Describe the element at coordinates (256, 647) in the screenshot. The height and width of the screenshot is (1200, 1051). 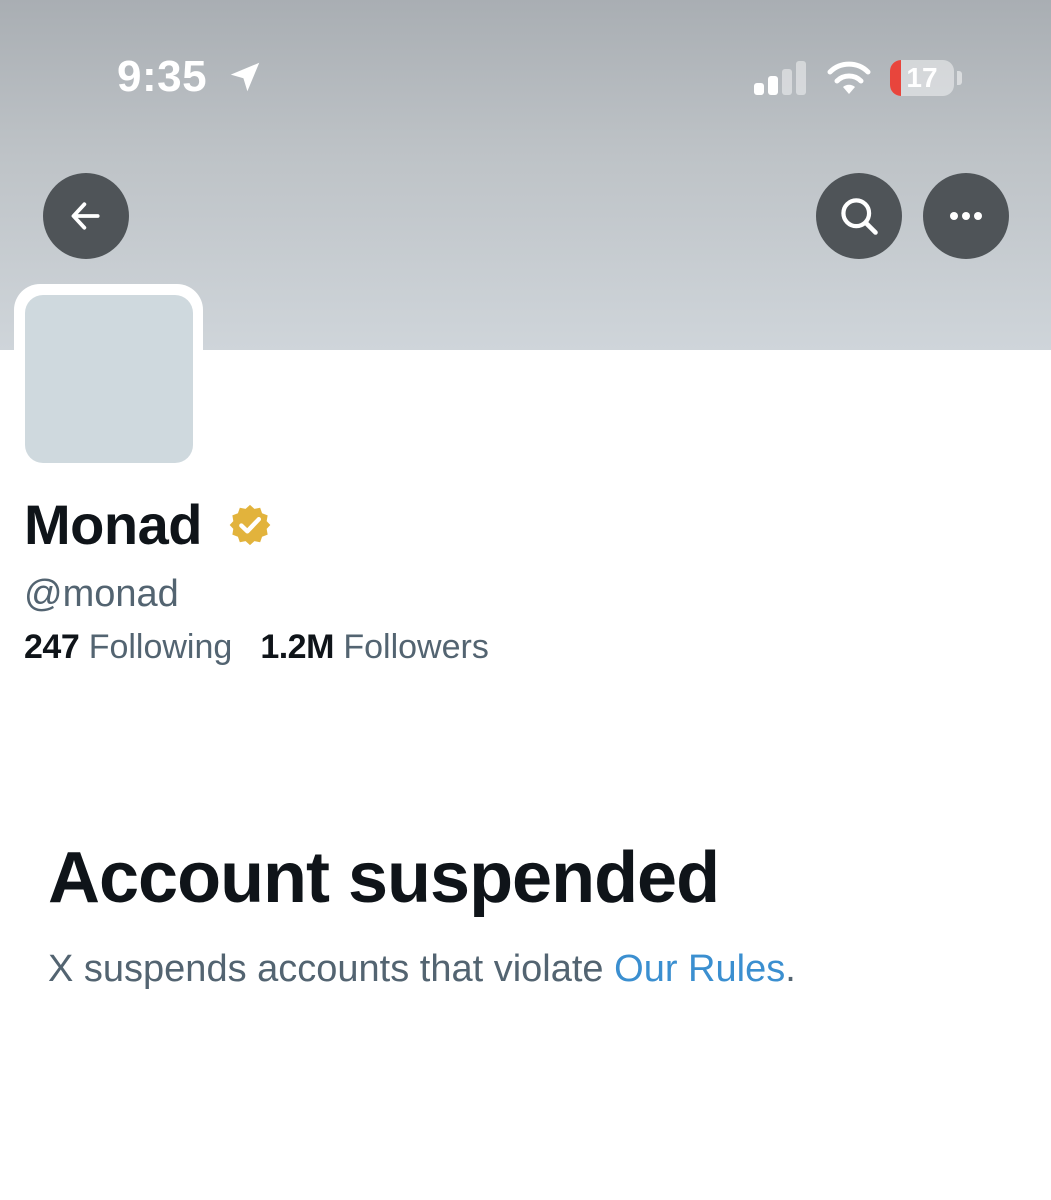
I see `profile-stats: 247 Following 1.2M Followers` at that location.